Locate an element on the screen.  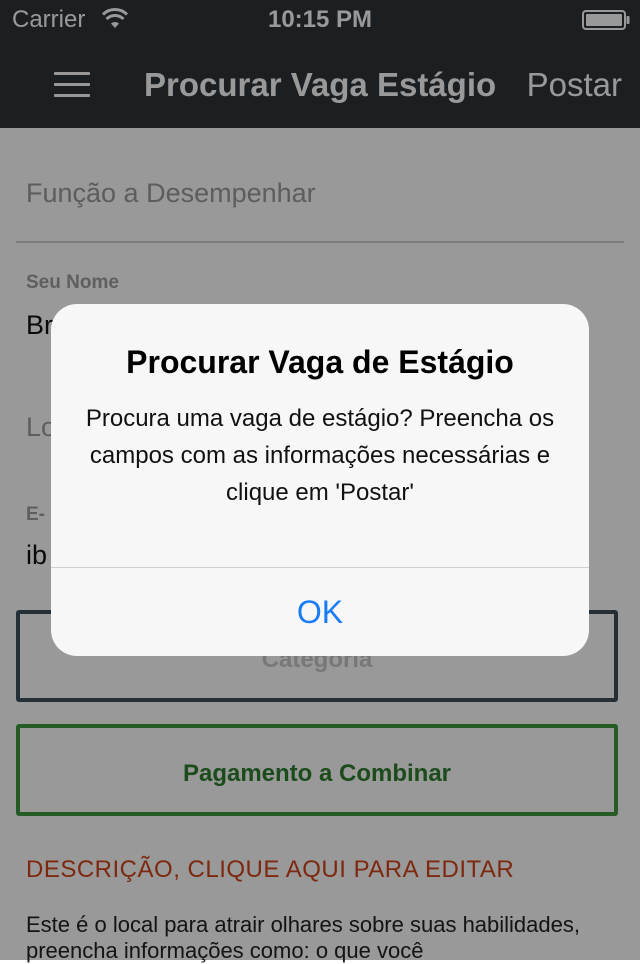
alert-title: Procurar Vaga de Estágio is located at coordinates (320, 362).